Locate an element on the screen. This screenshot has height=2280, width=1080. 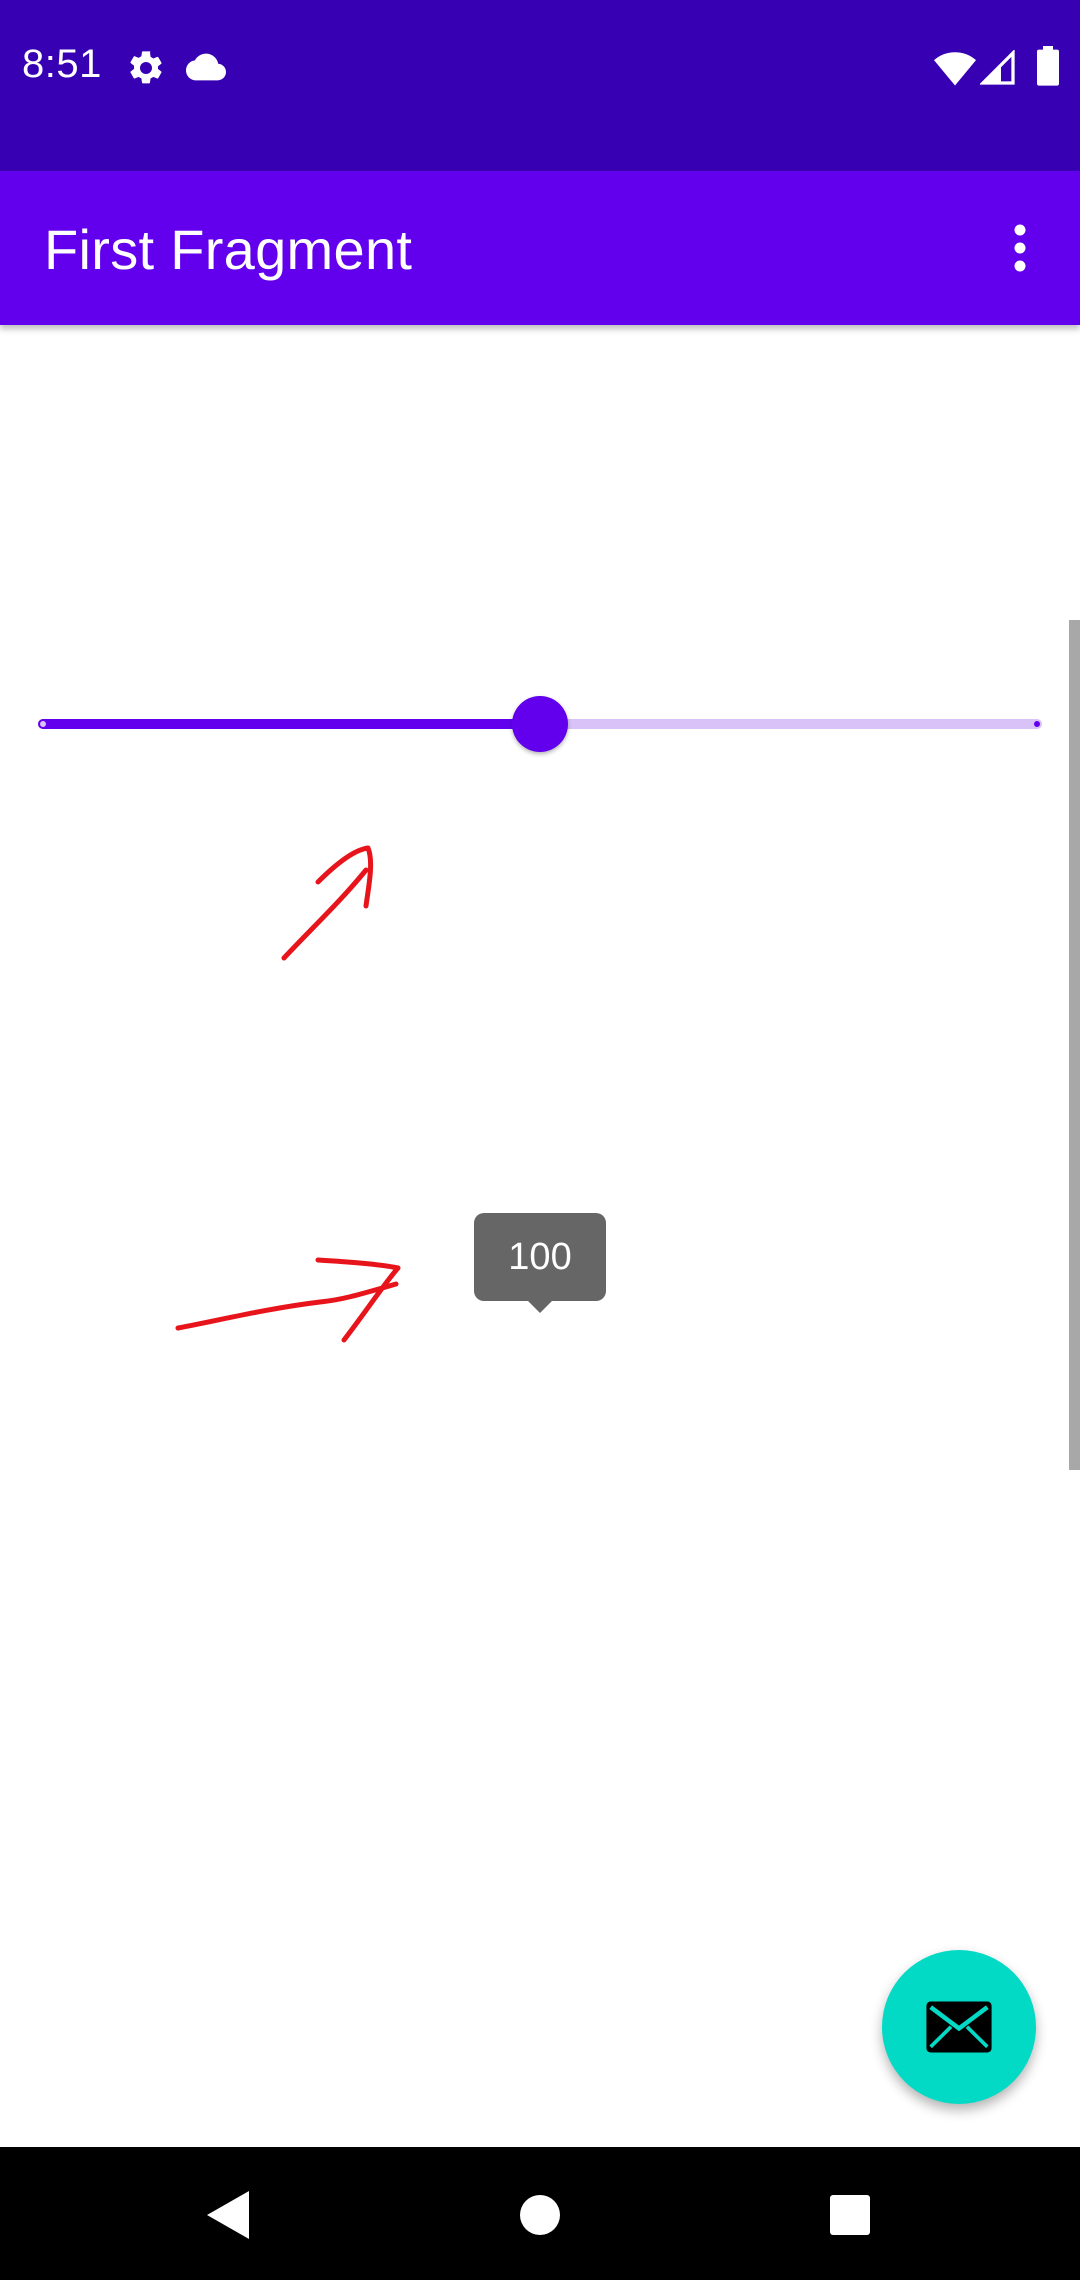
back-icon is located at coordinates (228, 2215).